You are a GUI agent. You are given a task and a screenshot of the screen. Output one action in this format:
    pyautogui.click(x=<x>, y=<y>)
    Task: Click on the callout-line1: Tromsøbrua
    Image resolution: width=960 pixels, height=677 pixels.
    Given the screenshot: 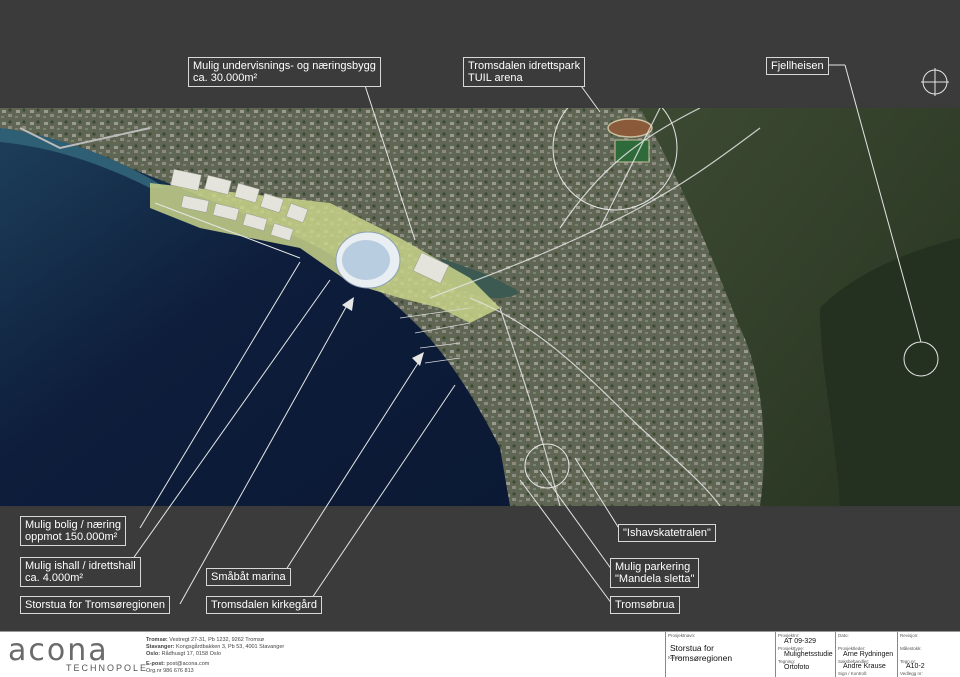 What is the action you would take?
    pyautogui.click(x=645, y=605)
    